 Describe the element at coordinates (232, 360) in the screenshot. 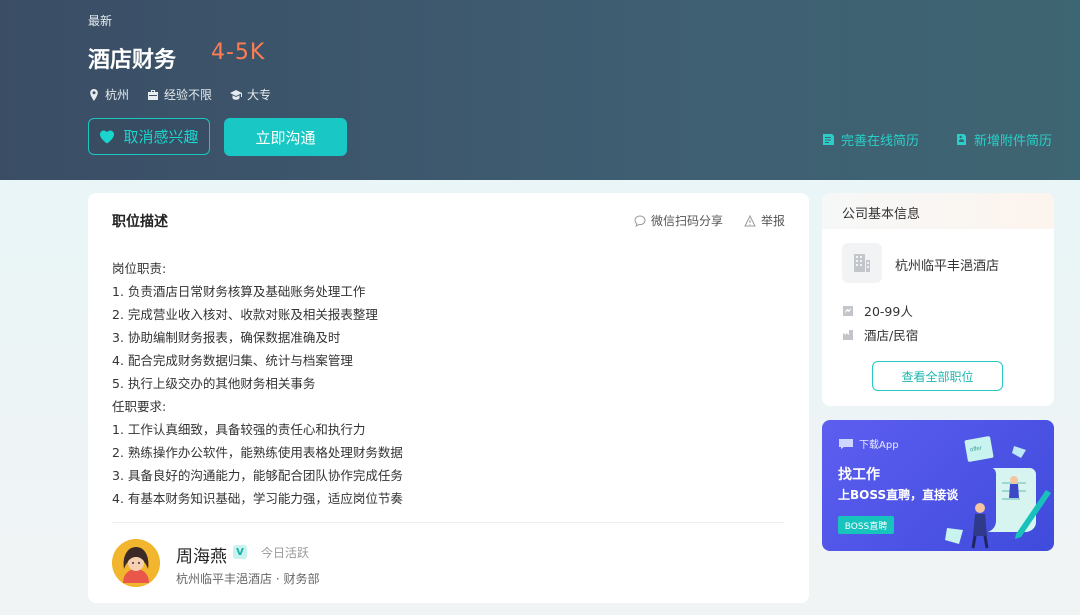

I see `desc-line: 4. 配合完成财务数据归集、统计与档案管理` at that location.